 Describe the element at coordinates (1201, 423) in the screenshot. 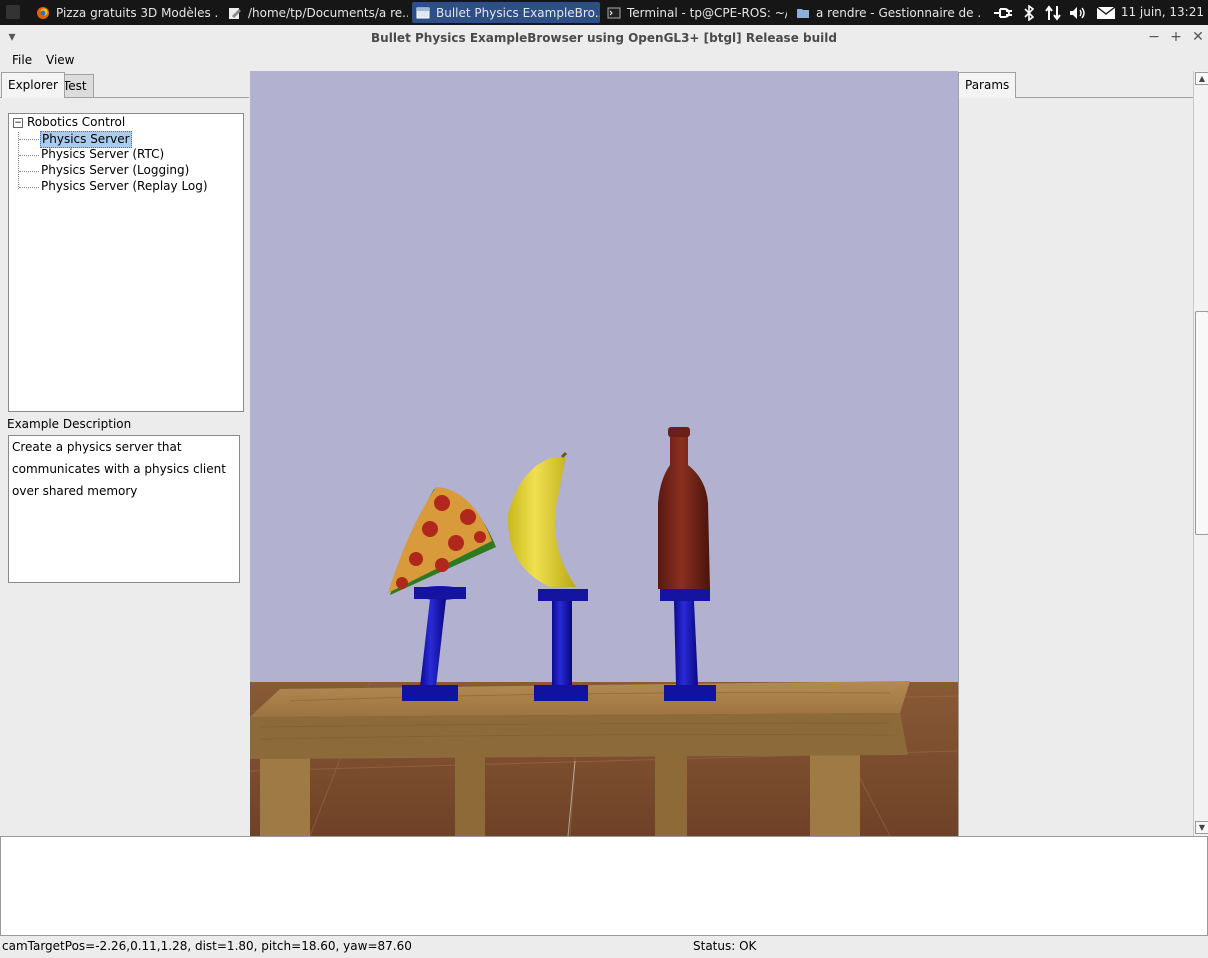

I see `scrollbar-thumb` at that location.